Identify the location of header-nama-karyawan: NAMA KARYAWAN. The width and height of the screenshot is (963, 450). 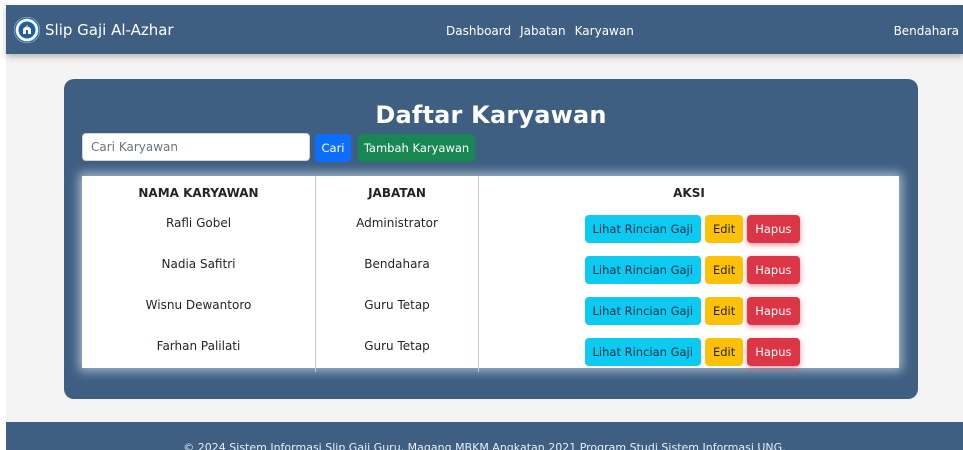
(199, 192).